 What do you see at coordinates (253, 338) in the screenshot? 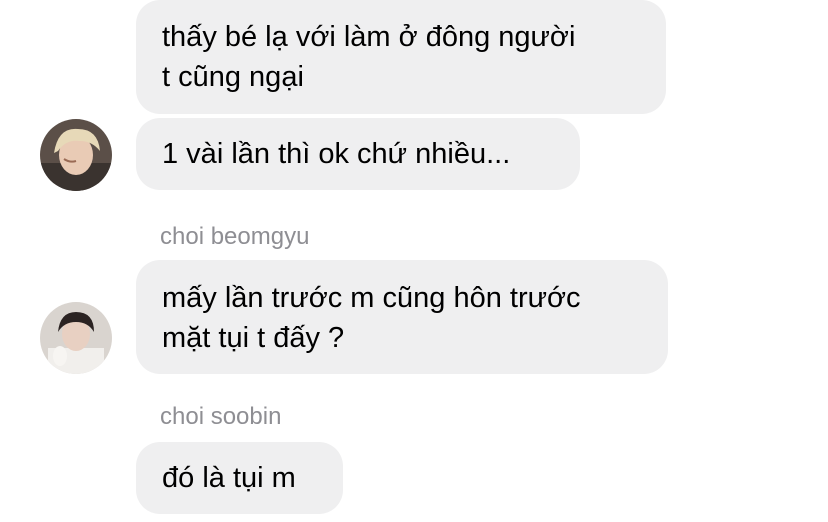
I see `message-text: mặt tụi t đấy ?` at bounding box center [253, 338].